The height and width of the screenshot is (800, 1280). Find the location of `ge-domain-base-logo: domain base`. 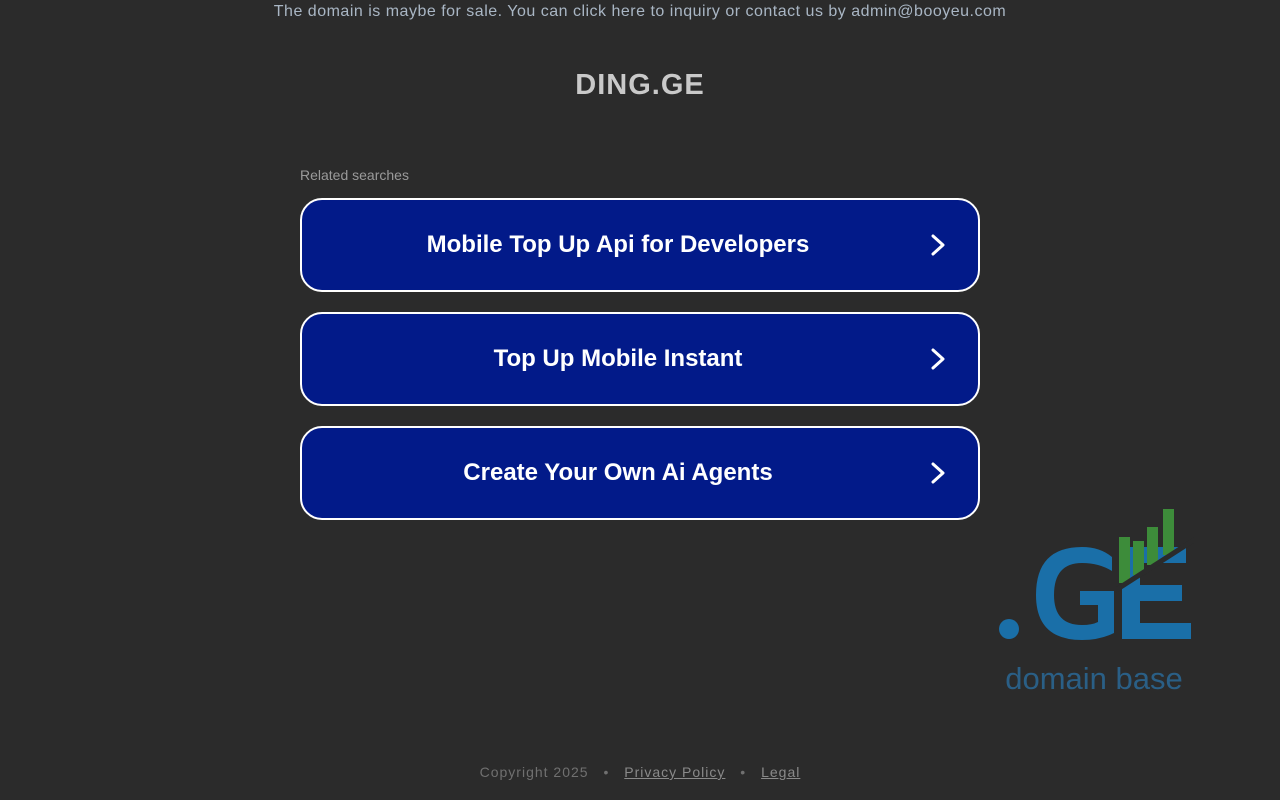

ge-domain-base-logo: domain base is located at coordinates (1096, 602).